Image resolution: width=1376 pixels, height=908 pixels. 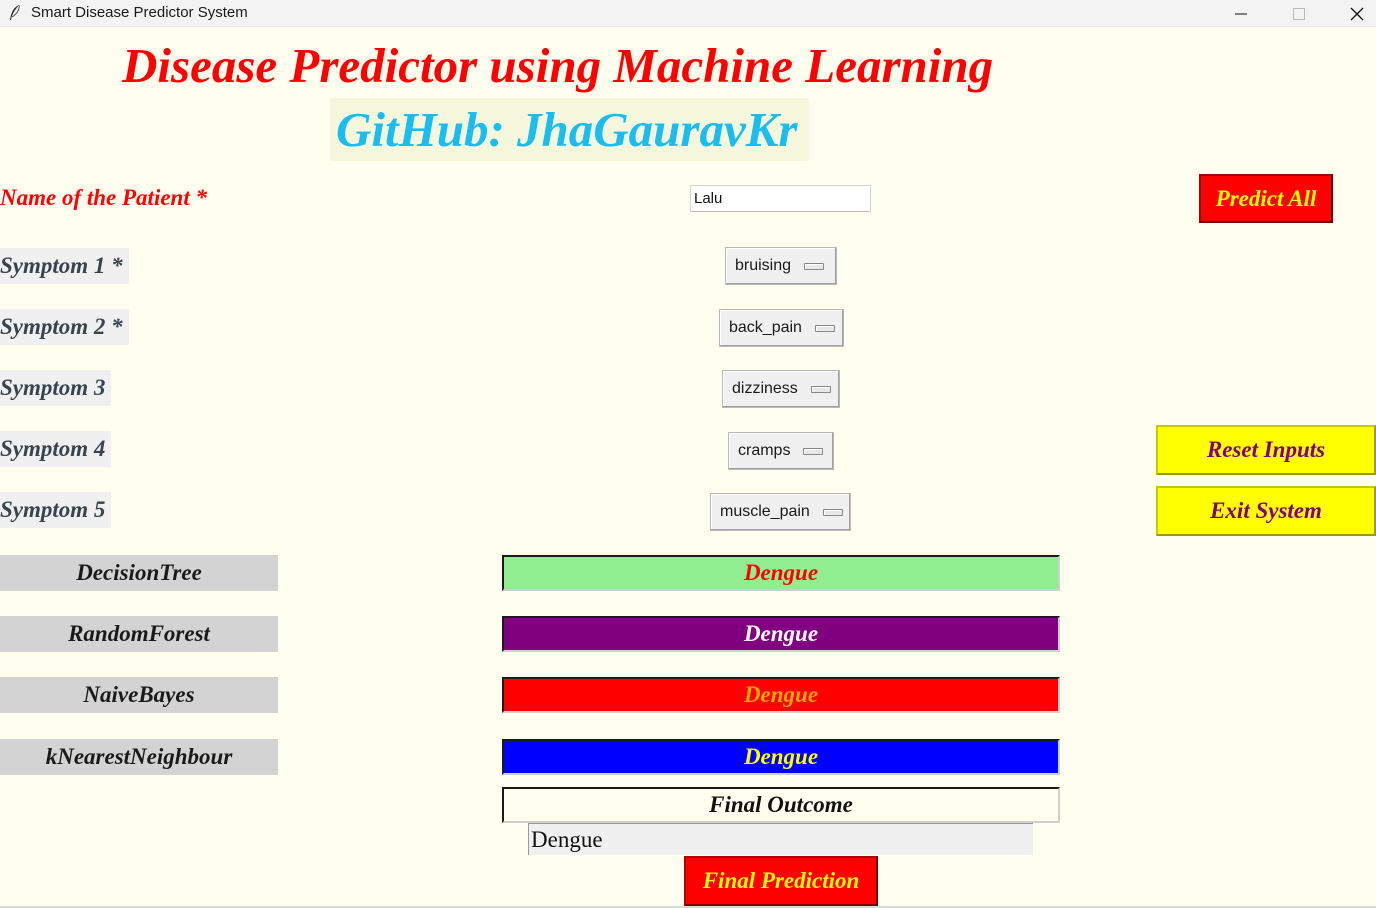 I want to click on random-forest-result: Dengue, so click(x=781, y=634).